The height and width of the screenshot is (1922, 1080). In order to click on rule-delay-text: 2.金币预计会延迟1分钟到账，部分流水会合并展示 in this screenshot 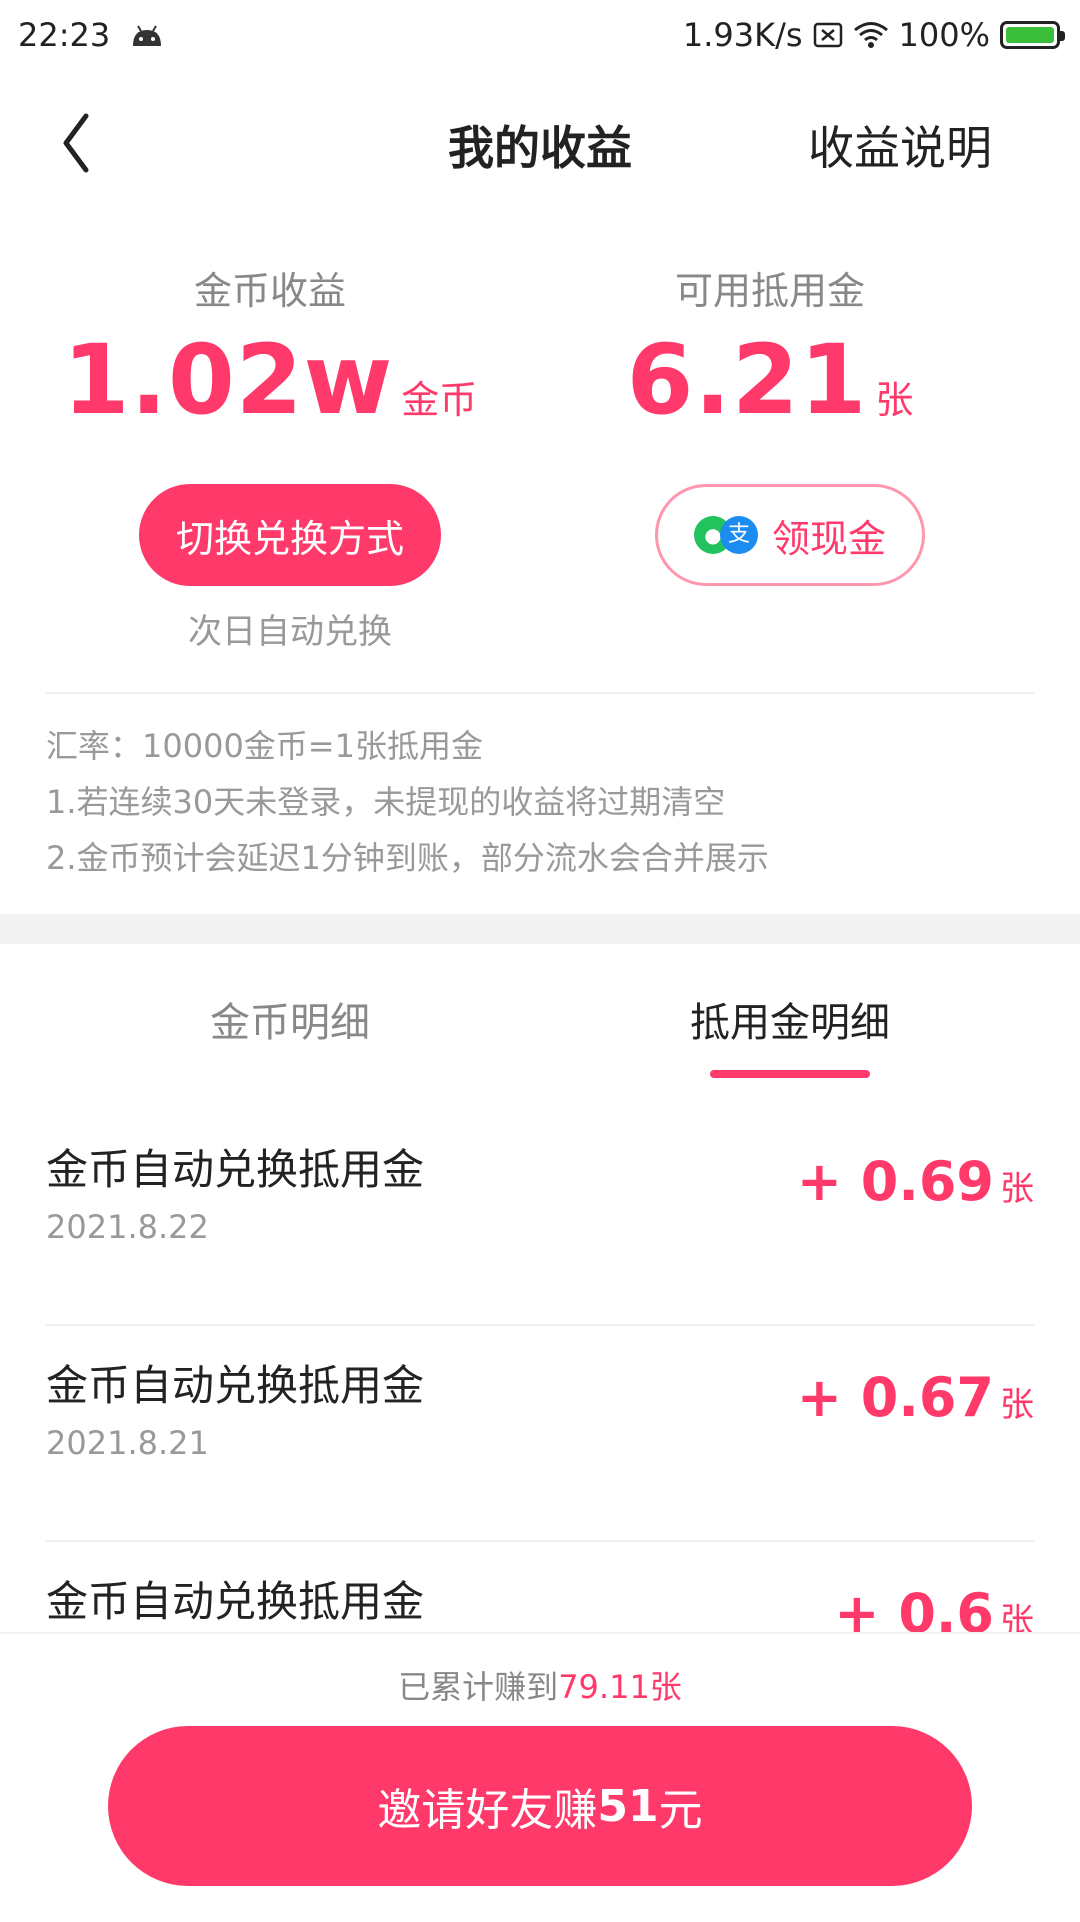, I will do `click(407, 858)`.